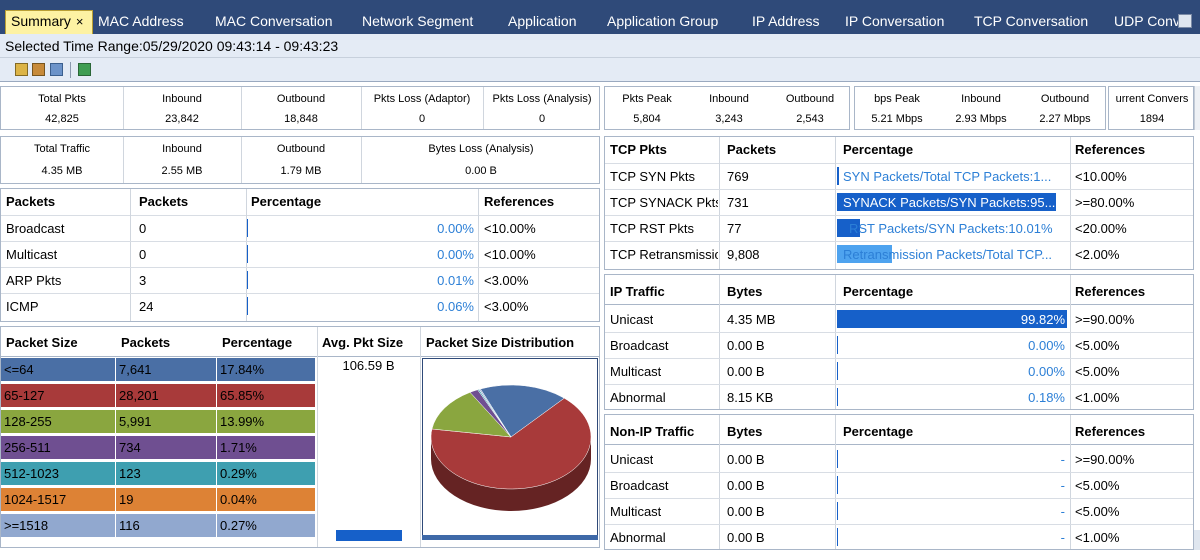 The height and width of the screenshot is (560, 1200). Describe the element at coordinates (600, 70) in the screenshot. I see `toolbar` at that location.